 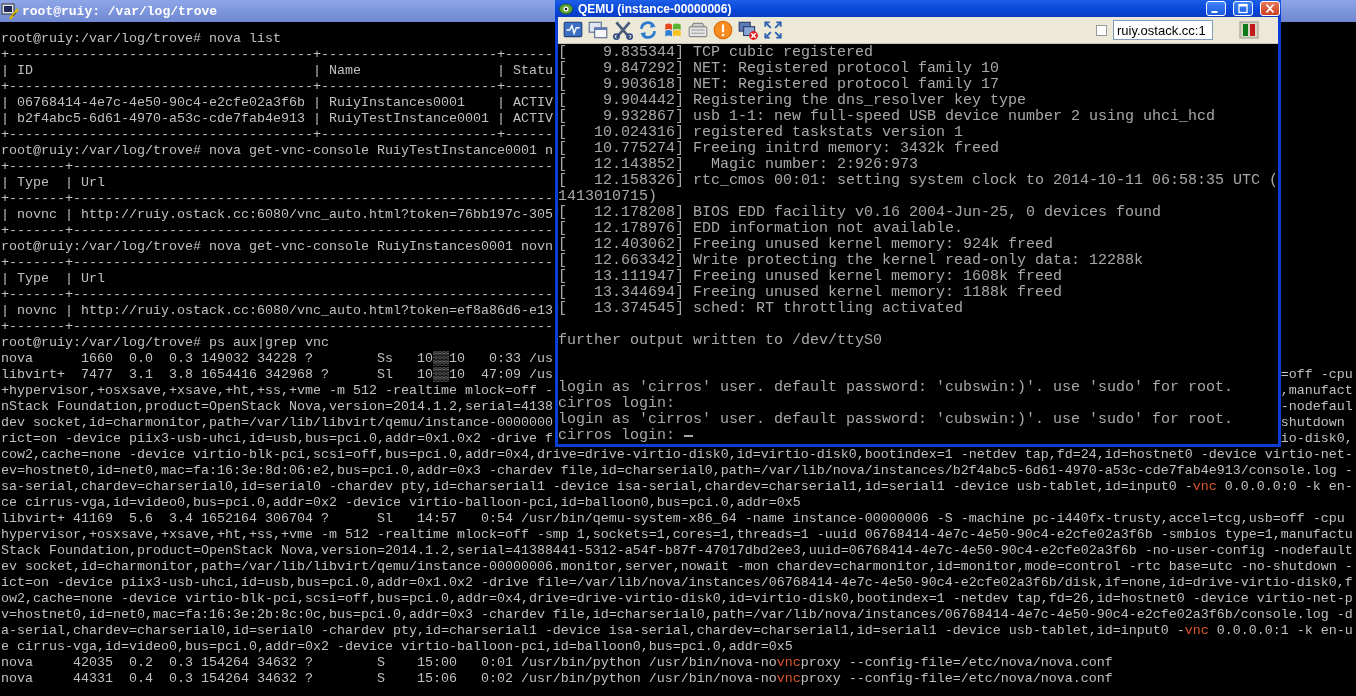 What do you see at coordinates (277, 215) in the screenshot?
I see `terminal-line: | novnc | http://ruiy.ostack.cc:6080/vnc_auto.html?token=76bb197c-305` at bounding box center [277, 215].